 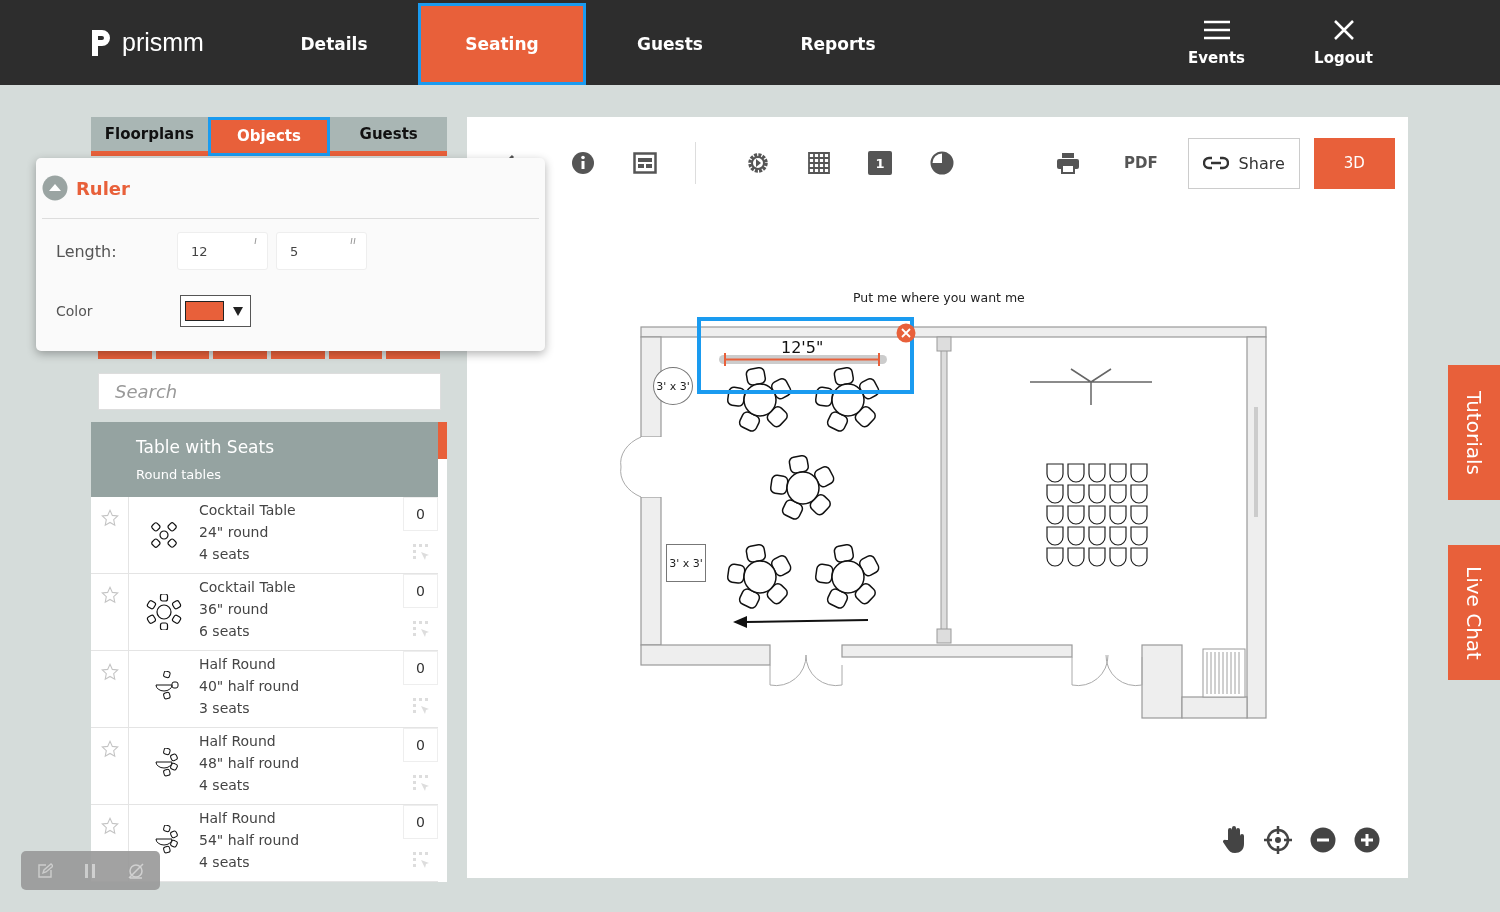 I want to click on item-size: 54" half round, so click(x=250, y=840).